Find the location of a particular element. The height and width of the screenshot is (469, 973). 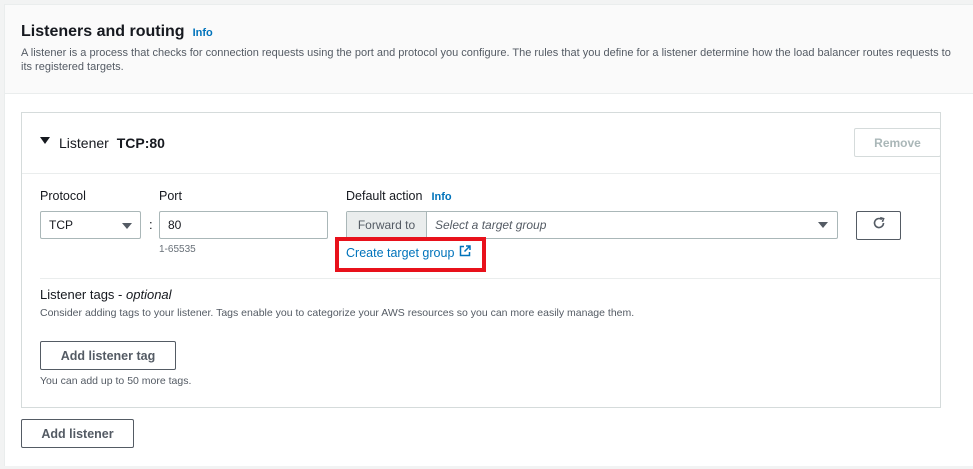

add-listener-button: Add listener is located at coordinates (77, 433).